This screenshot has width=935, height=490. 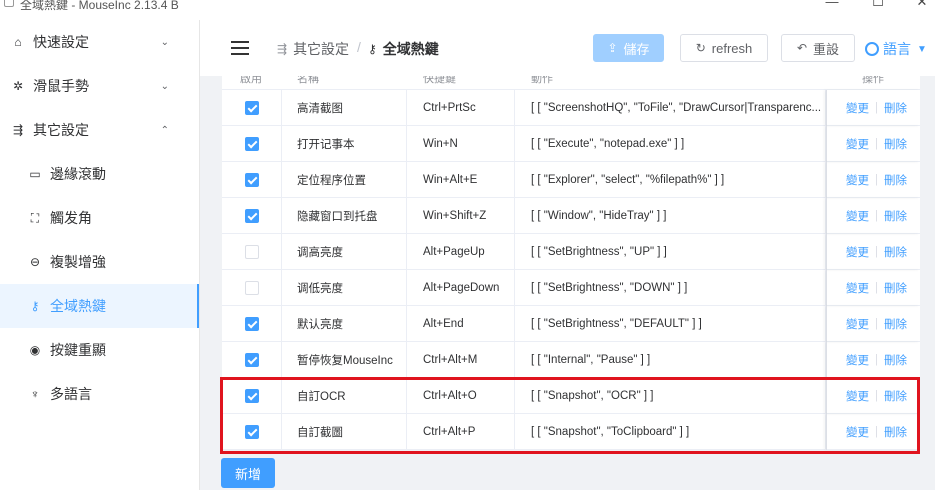 I want to click on sidebar-item-other-settings: ⇶ 其它設定 ⌃, so click(x=99, y=130).